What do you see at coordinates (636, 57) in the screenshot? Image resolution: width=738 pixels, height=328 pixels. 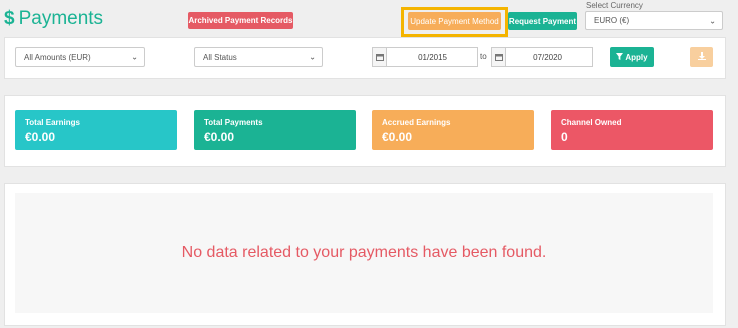 I see `apply-label: Apply` at bounding box center [636, 57].